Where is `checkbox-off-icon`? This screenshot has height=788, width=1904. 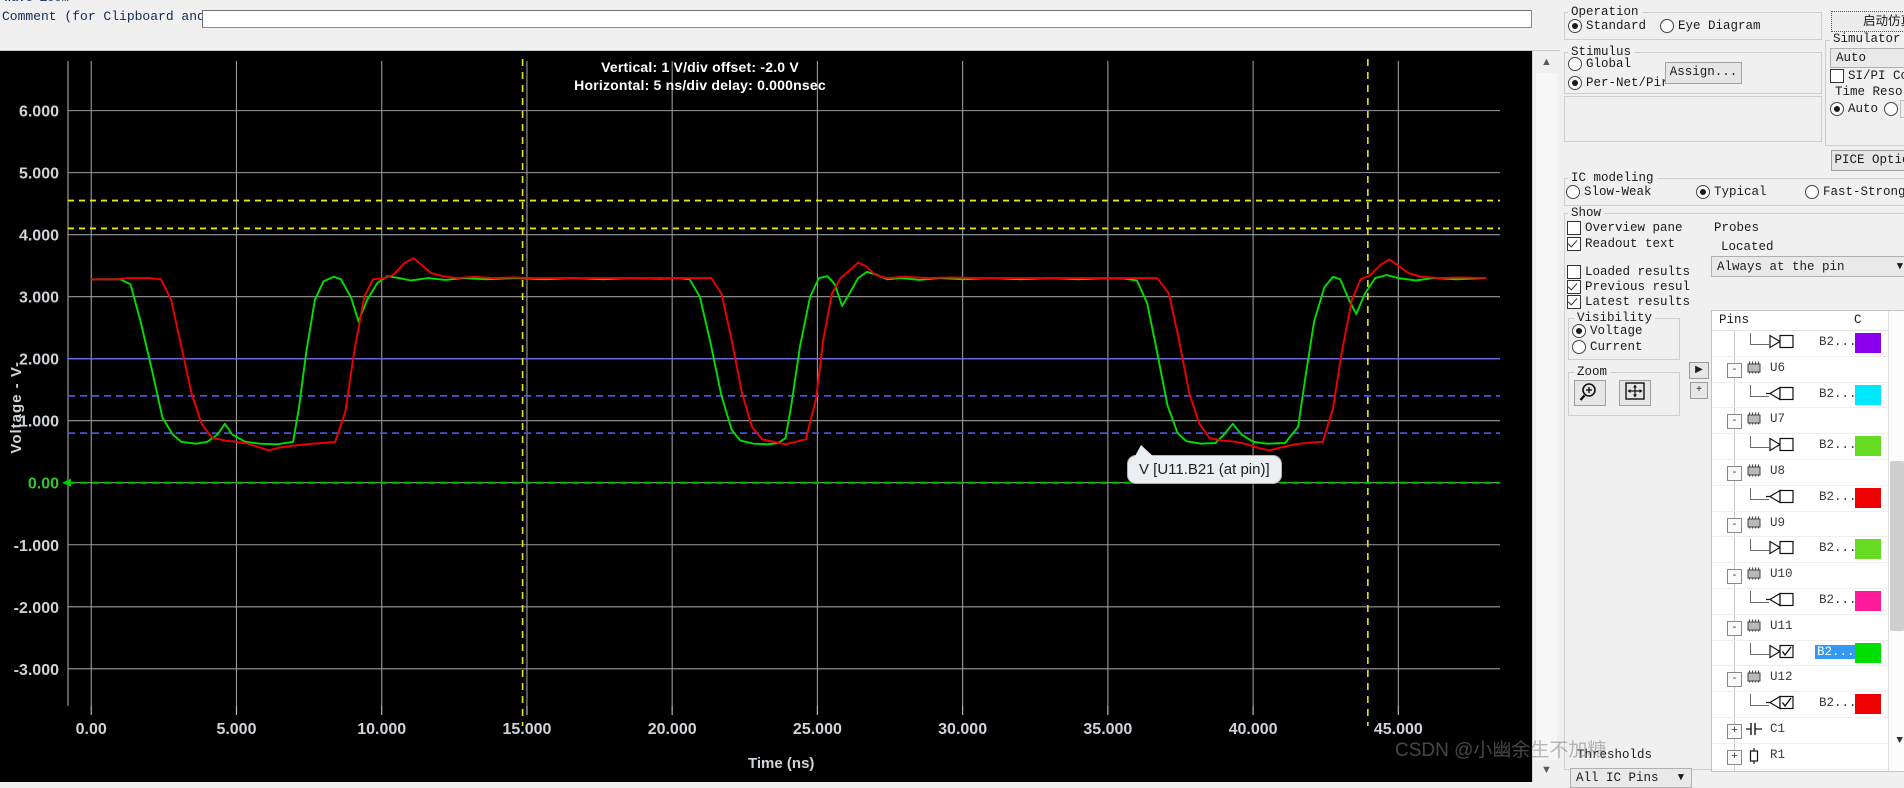 checkbox-off-icon is located at coordinates (1574, 228).